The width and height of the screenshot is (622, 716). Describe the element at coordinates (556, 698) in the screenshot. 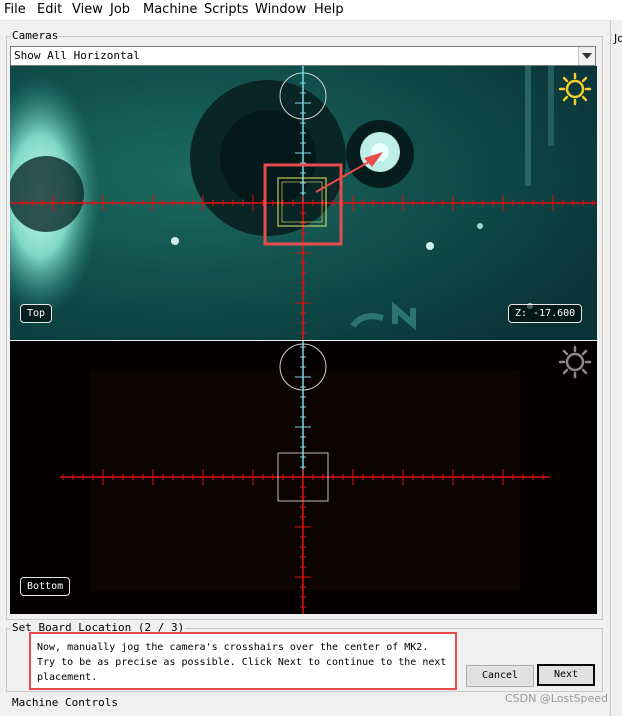

I see `watermark: CSDN @LostSpeed` at that location.